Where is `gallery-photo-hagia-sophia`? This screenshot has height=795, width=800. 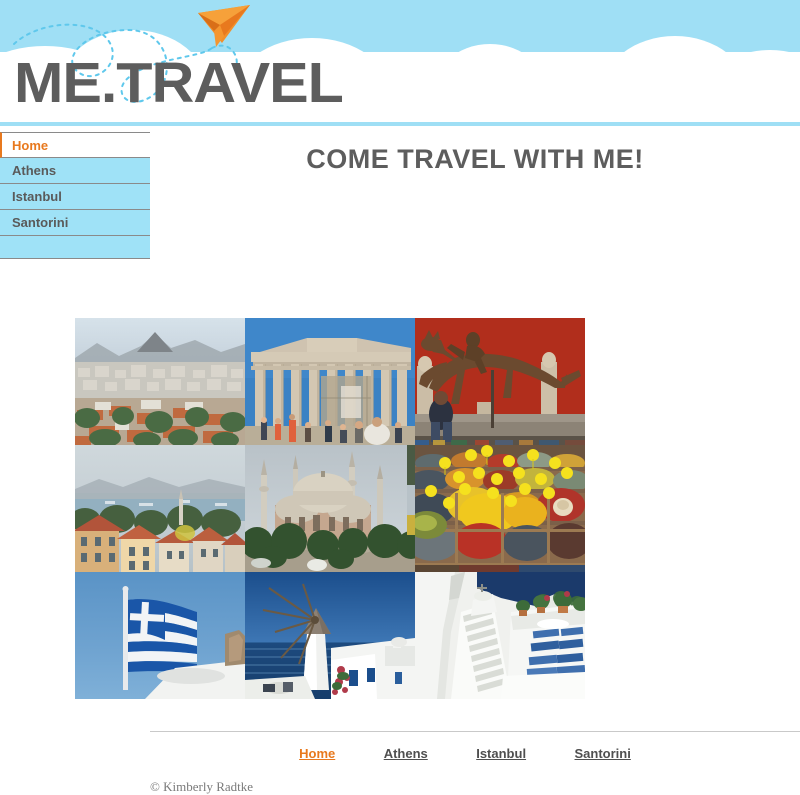
gallery-photo-hagia-sophia is located at coordinates (330, 508).